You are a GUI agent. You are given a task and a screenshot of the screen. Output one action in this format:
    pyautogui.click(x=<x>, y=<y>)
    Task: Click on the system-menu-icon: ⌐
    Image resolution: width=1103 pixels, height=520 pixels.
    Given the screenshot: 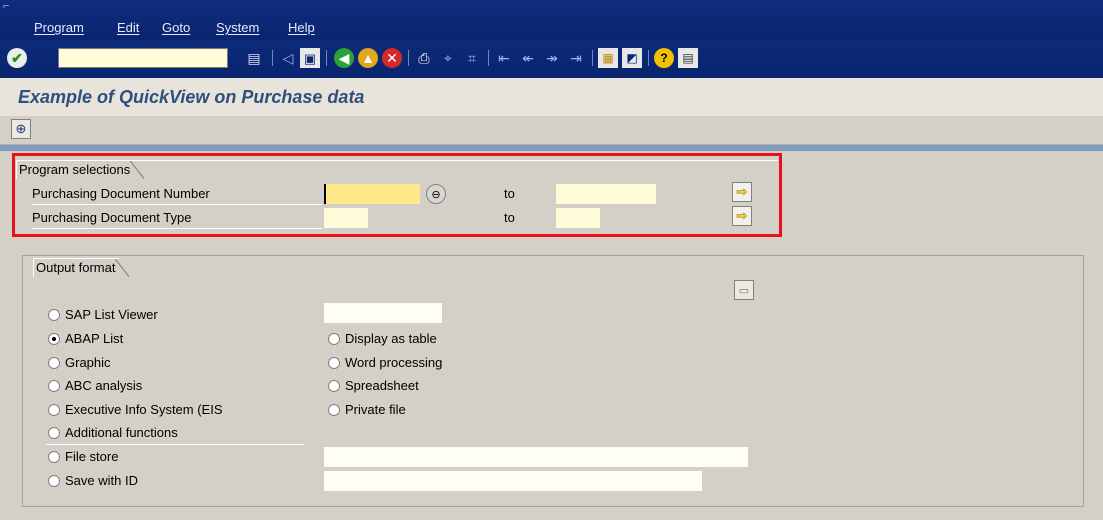 What is the action you would take?
    pyautogui.click(x=6, y=6)
    